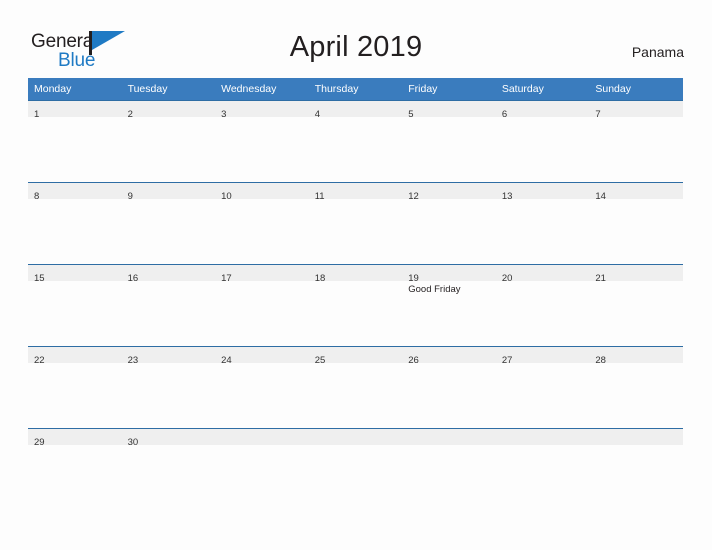  What do you see at coordinates (542, 356) in the screenshot?
I see `day-number-band: 27` at bounding box center [542, 356].